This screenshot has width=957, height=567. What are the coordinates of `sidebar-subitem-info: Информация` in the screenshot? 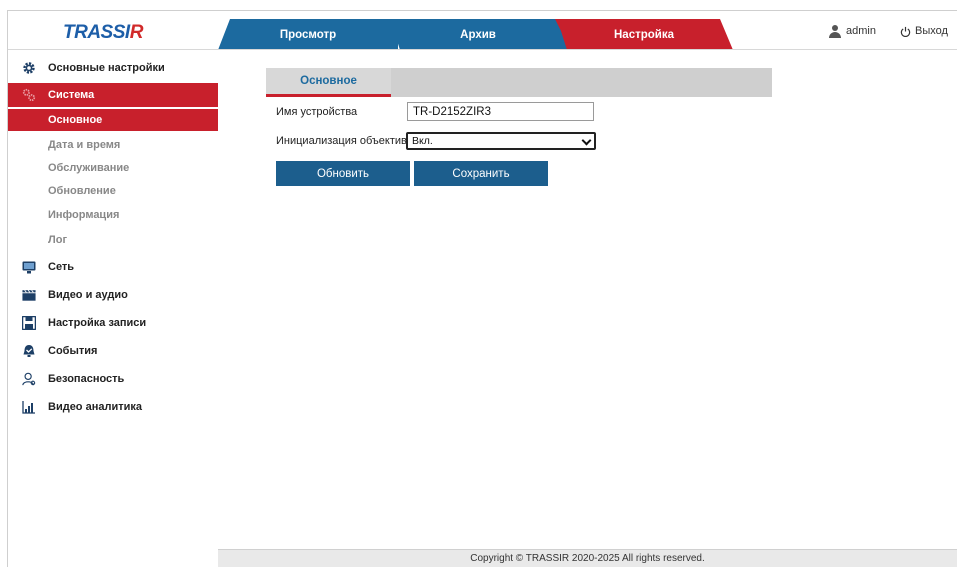 It's located at (113, 215).